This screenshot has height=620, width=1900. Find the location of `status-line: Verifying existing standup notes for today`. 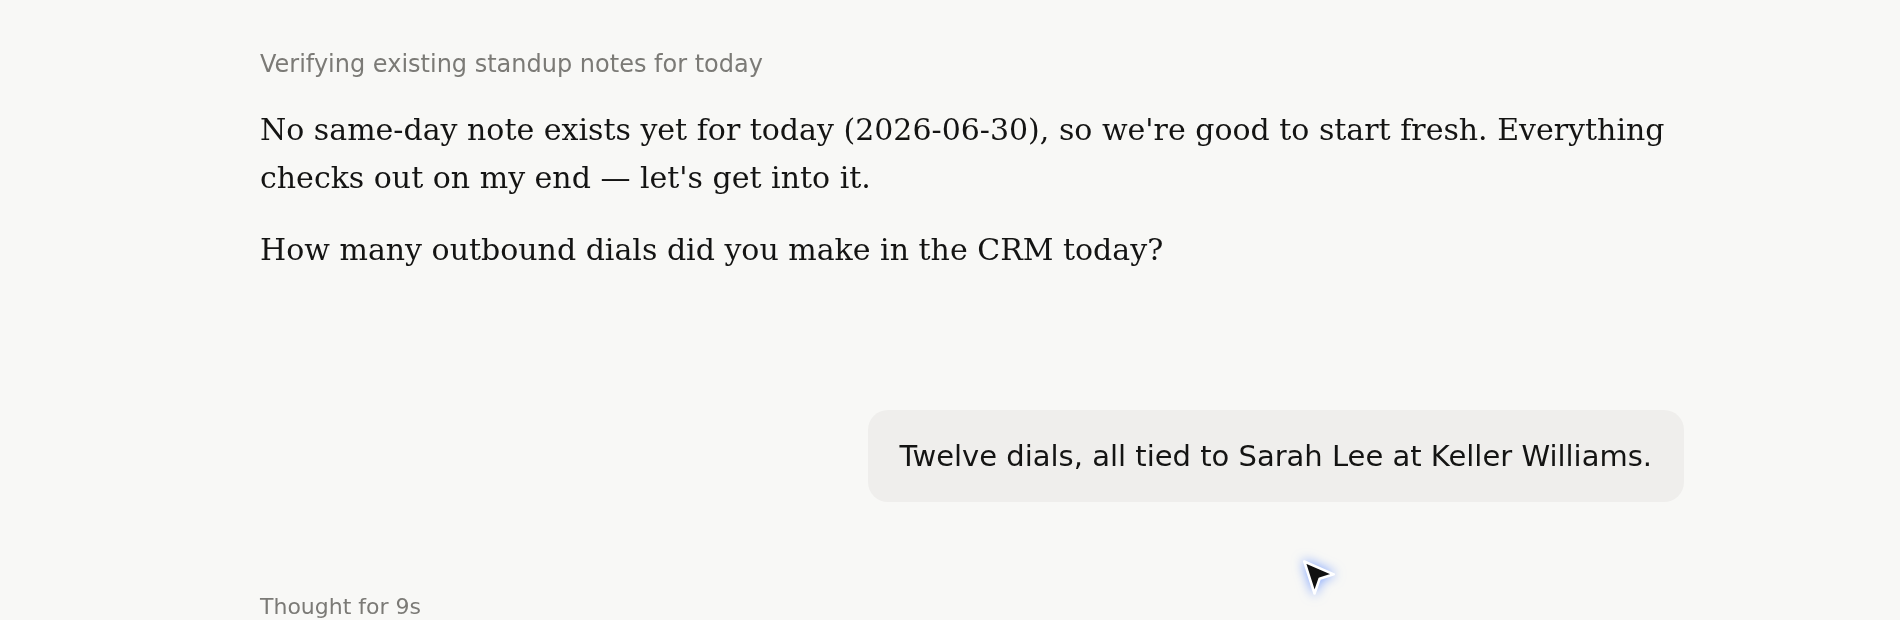

status-line: Verifying existing standup notes for today is located at coordinates (512, 64).